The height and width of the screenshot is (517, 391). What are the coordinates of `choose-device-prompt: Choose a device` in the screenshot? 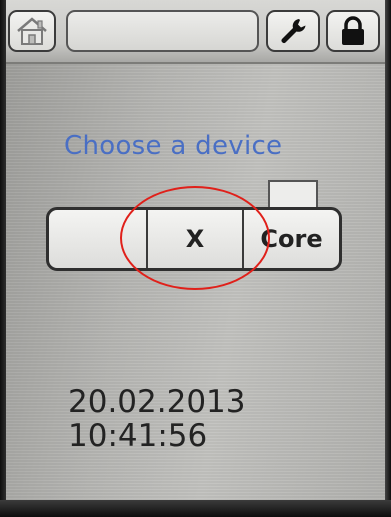 It's located at (173, 146).